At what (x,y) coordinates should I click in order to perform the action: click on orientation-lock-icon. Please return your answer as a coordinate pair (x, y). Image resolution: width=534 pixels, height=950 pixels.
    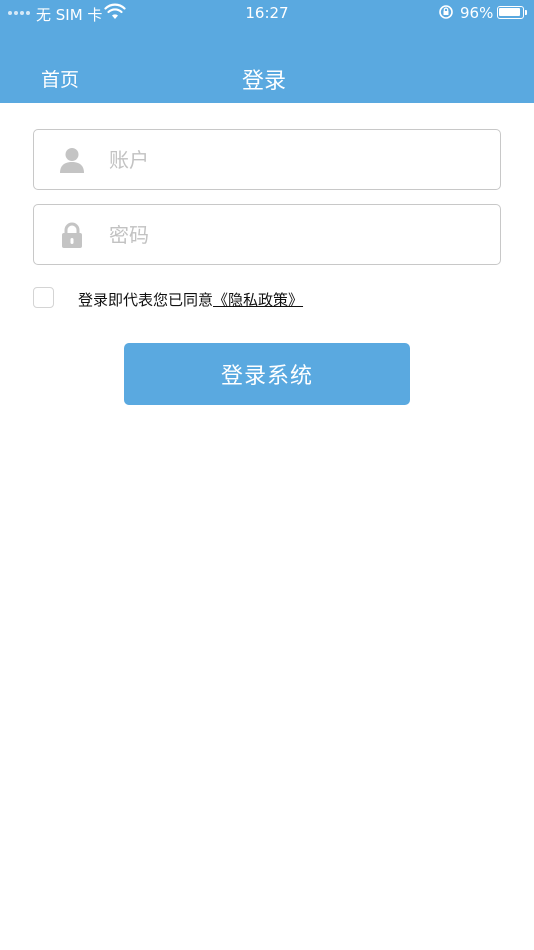
    Looking at the image, I should click on (446, 14).